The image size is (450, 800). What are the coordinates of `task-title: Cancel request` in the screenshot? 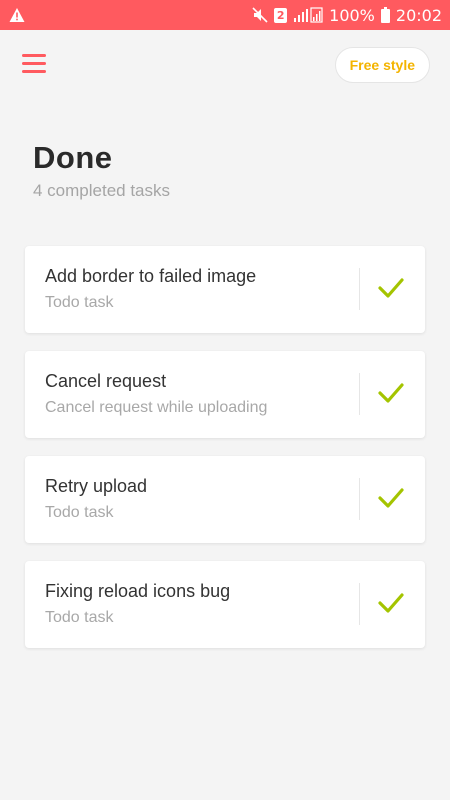 It's located at (106, 381).